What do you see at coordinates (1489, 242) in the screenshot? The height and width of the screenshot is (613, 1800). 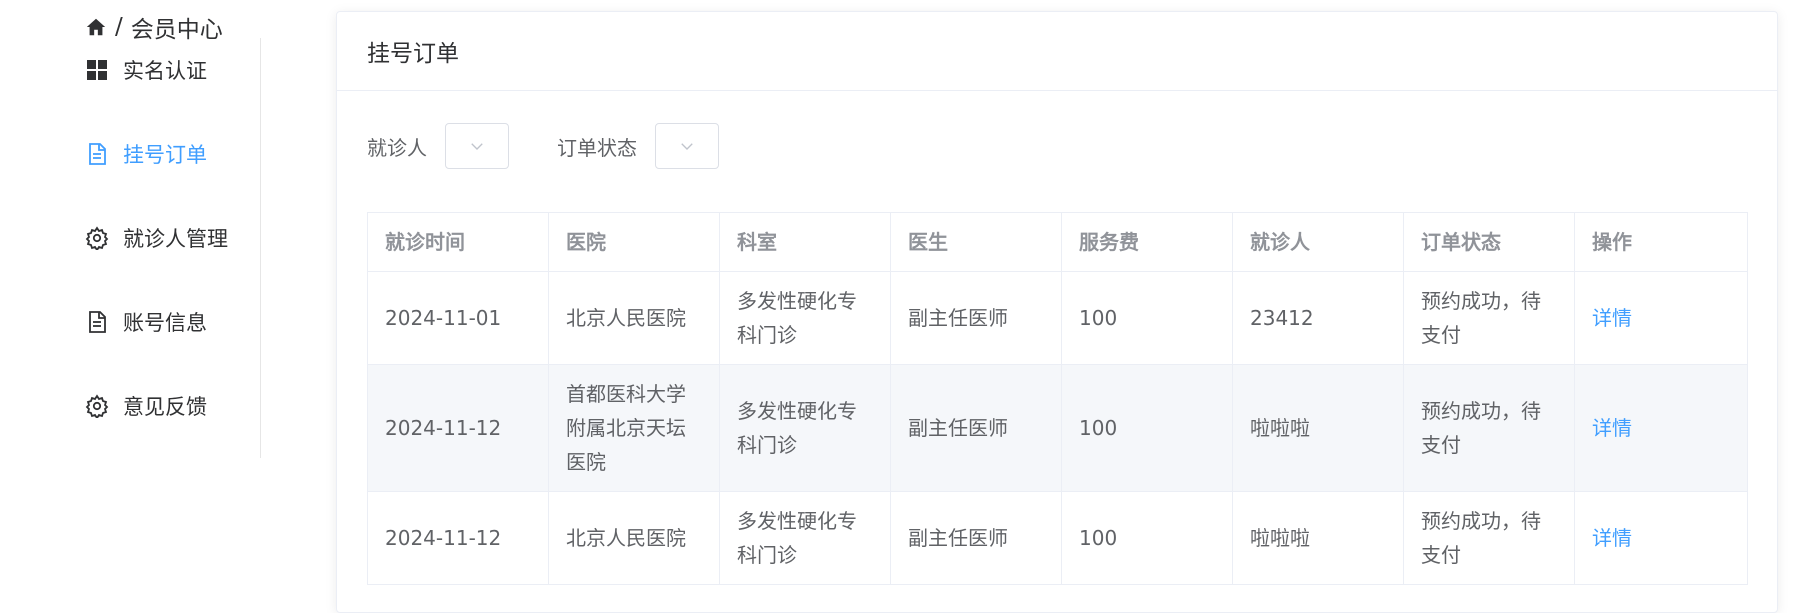 I see `column-header: 订单状态` at bounding box center [1489, 242].